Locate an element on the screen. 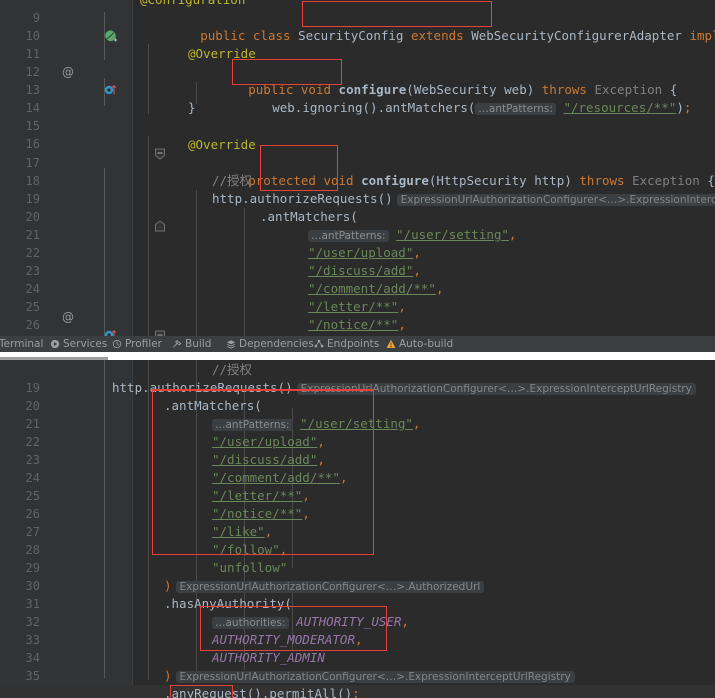 This screenshot has width=715, height=698. code-line-current: 37 .anyRequest().permitAll(); is located at coordinates (357, 691).